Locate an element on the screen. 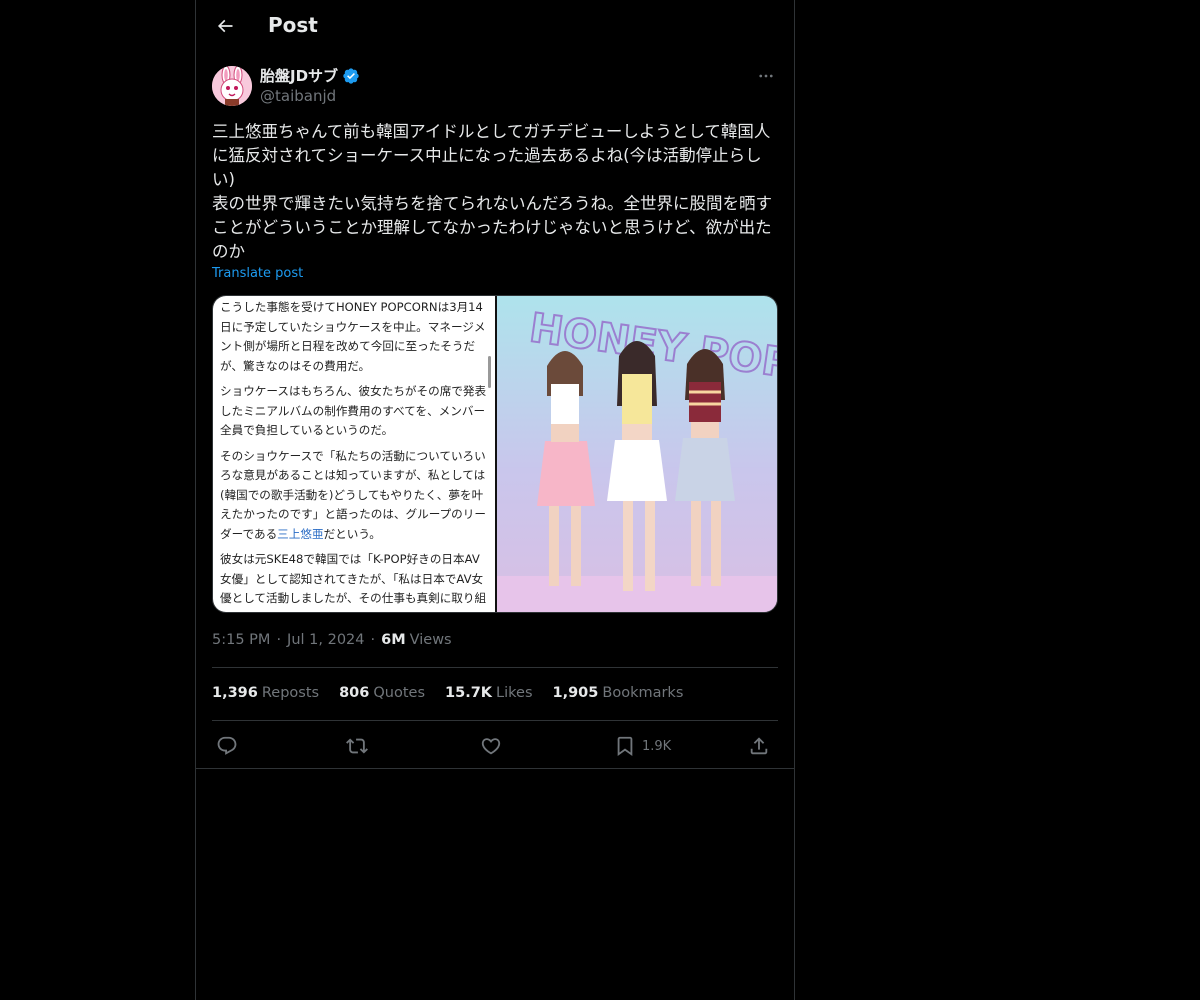  bookmark-icon is located at coordinates (625, 746).